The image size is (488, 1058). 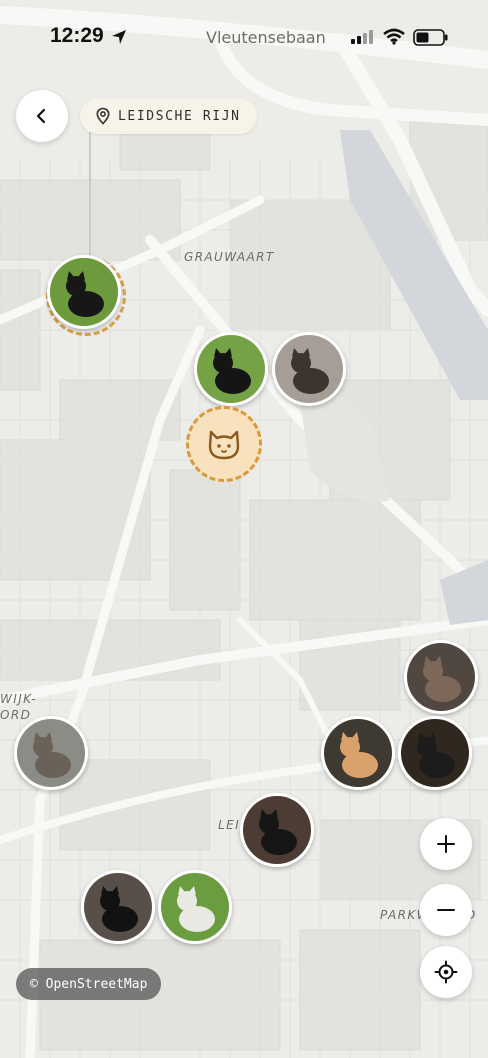 I want to click on locate-button, so click(x=446, y=972).